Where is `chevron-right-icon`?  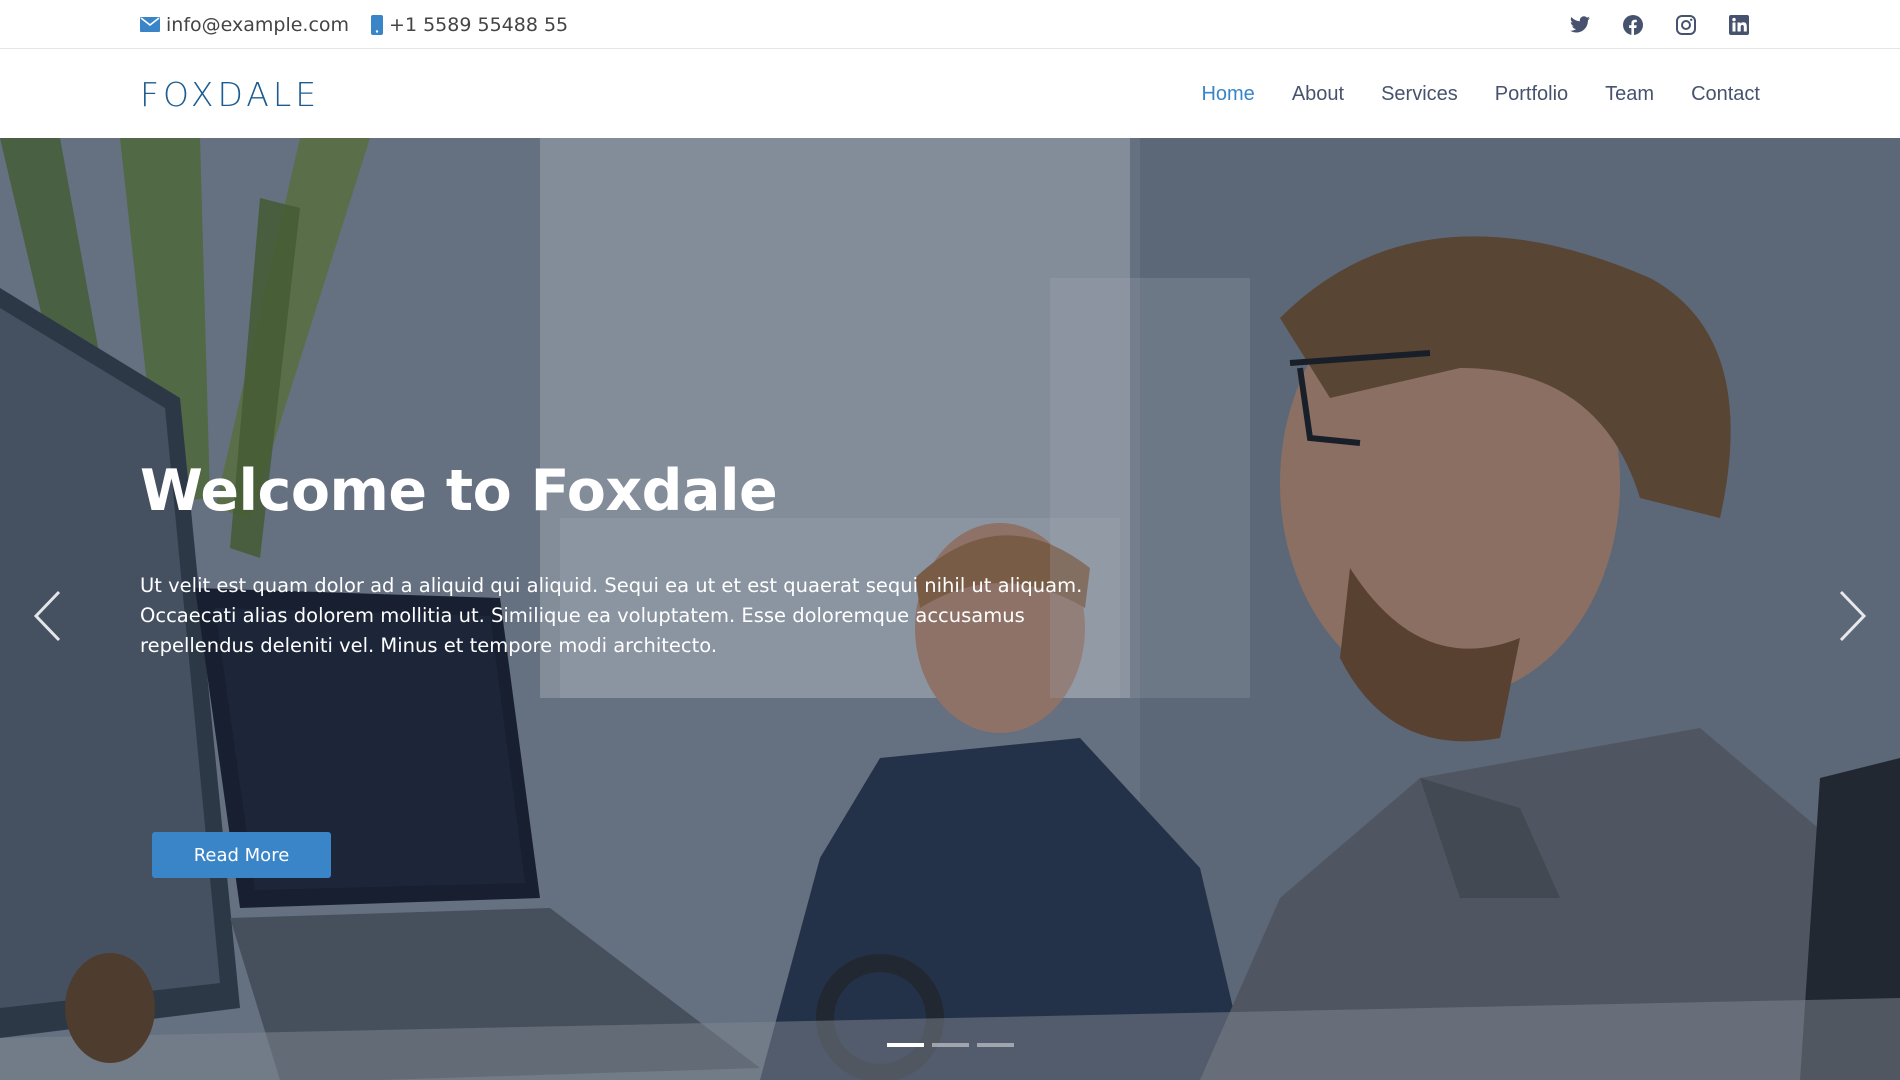 chevron-right-icon is located at coordinates (1853, 616).